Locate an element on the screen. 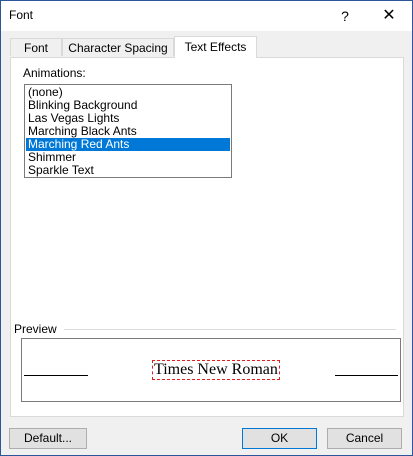 The width and height of the screenshot is (413, 456). preview-box: Times New Roman is located at coordinates (211, 370).